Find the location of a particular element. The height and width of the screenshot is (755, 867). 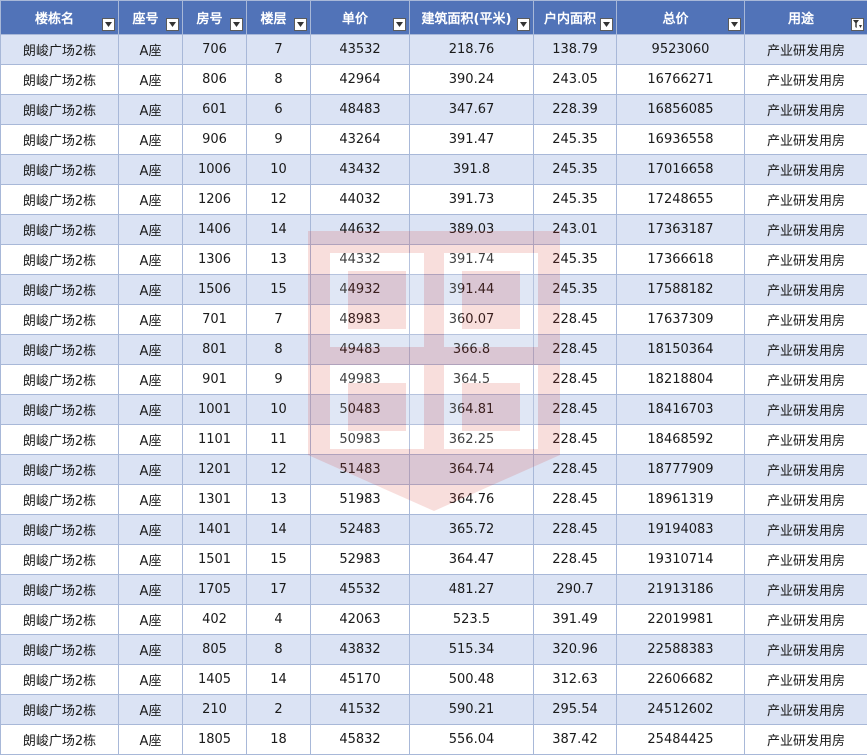

table-cell: 391.8 is located at coordinates (472, 170).